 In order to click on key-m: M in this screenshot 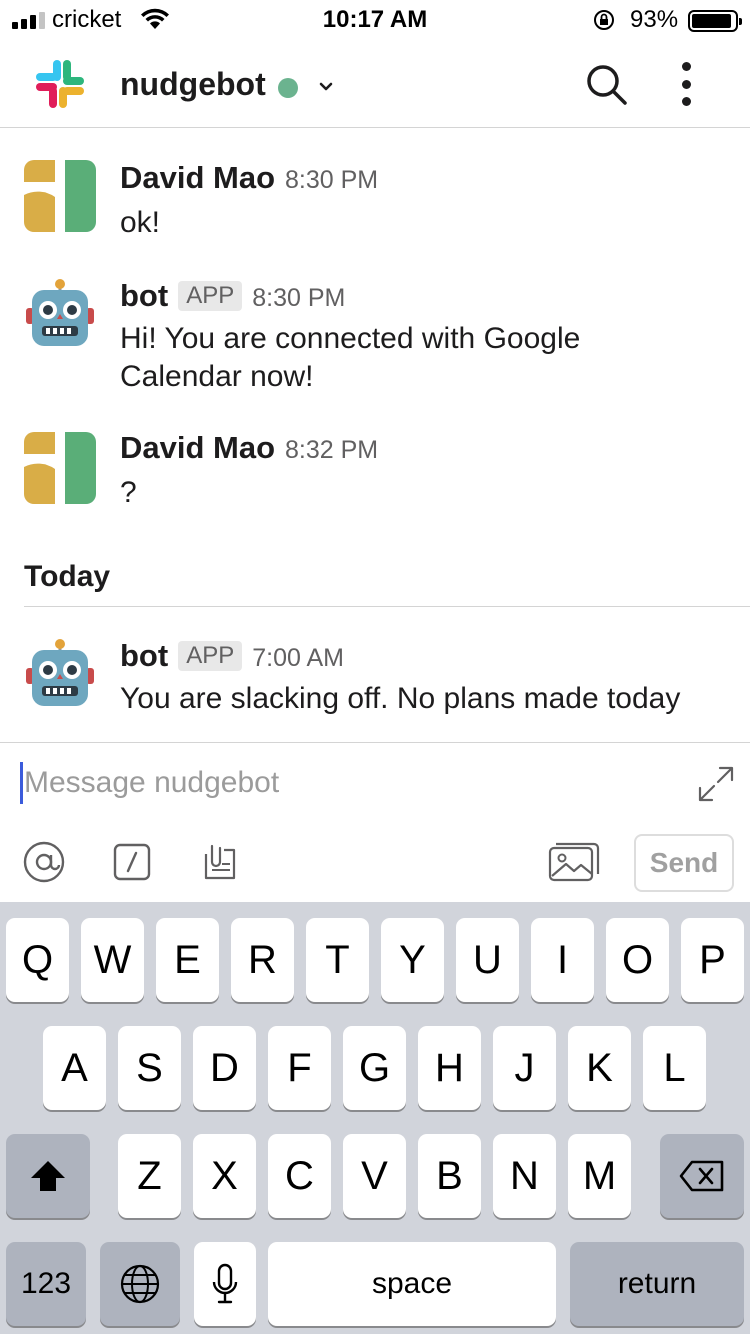, I will do `click(599, 1176)`.